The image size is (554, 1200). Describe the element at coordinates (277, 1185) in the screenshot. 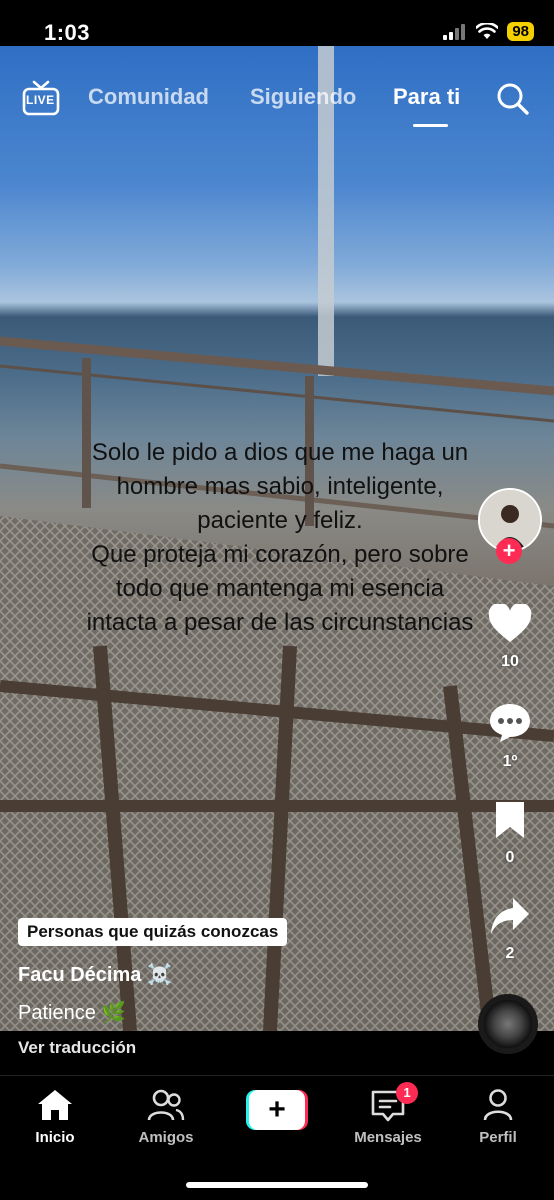

I see `home-indicator` at that location.